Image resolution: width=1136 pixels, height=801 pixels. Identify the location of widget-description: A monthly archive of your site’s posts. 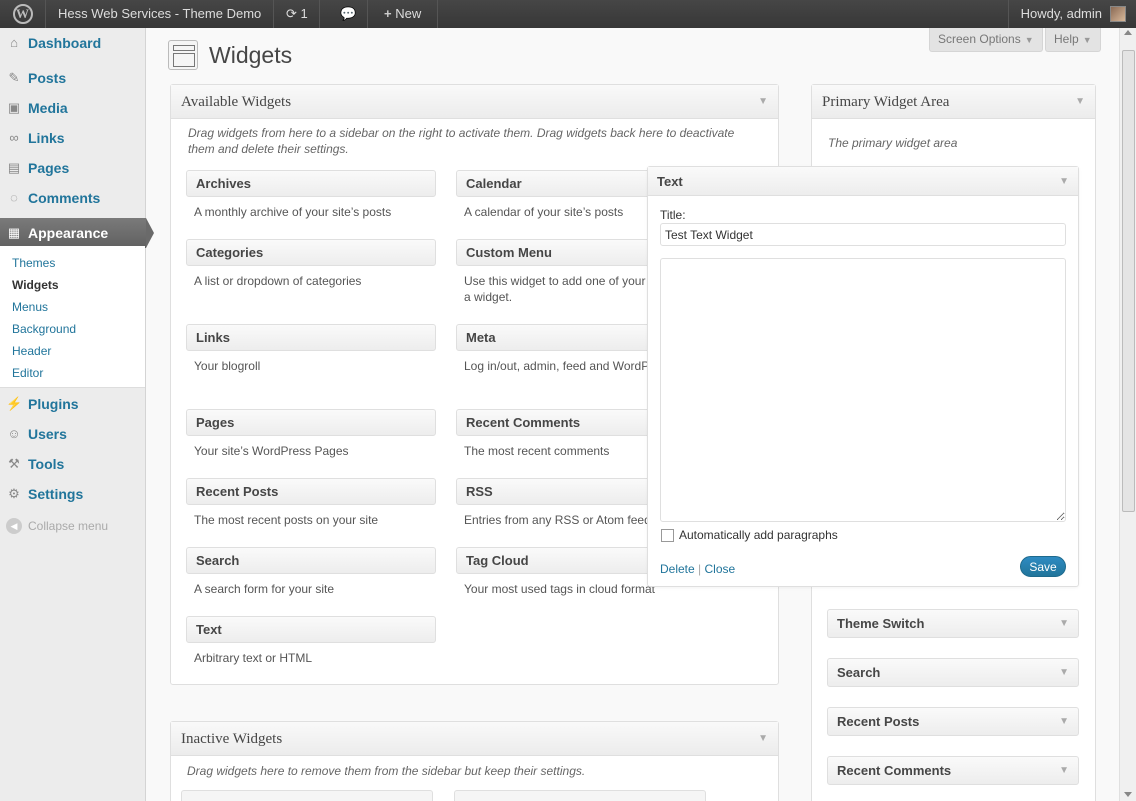
(293, 212).